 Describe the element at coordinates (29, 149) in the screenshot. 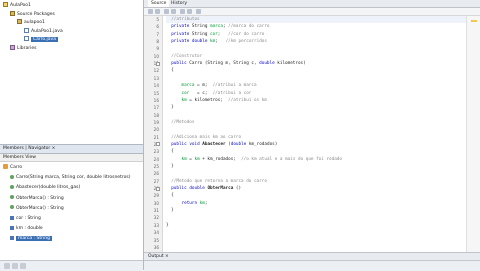

I see `navigator-tab: Members | Navigator ×` at that location.